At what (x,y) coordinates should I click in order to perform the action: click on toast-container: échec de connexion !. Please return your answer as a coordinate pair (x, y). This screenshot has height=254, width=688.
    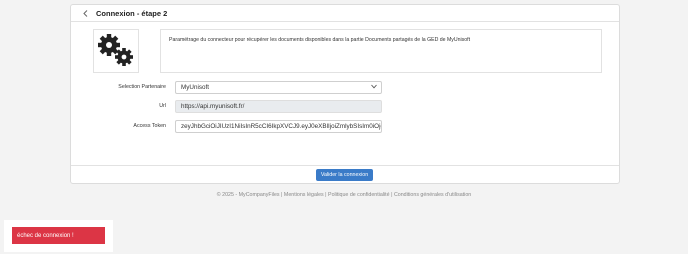
    Looking at the image, I should click on (58, 236).